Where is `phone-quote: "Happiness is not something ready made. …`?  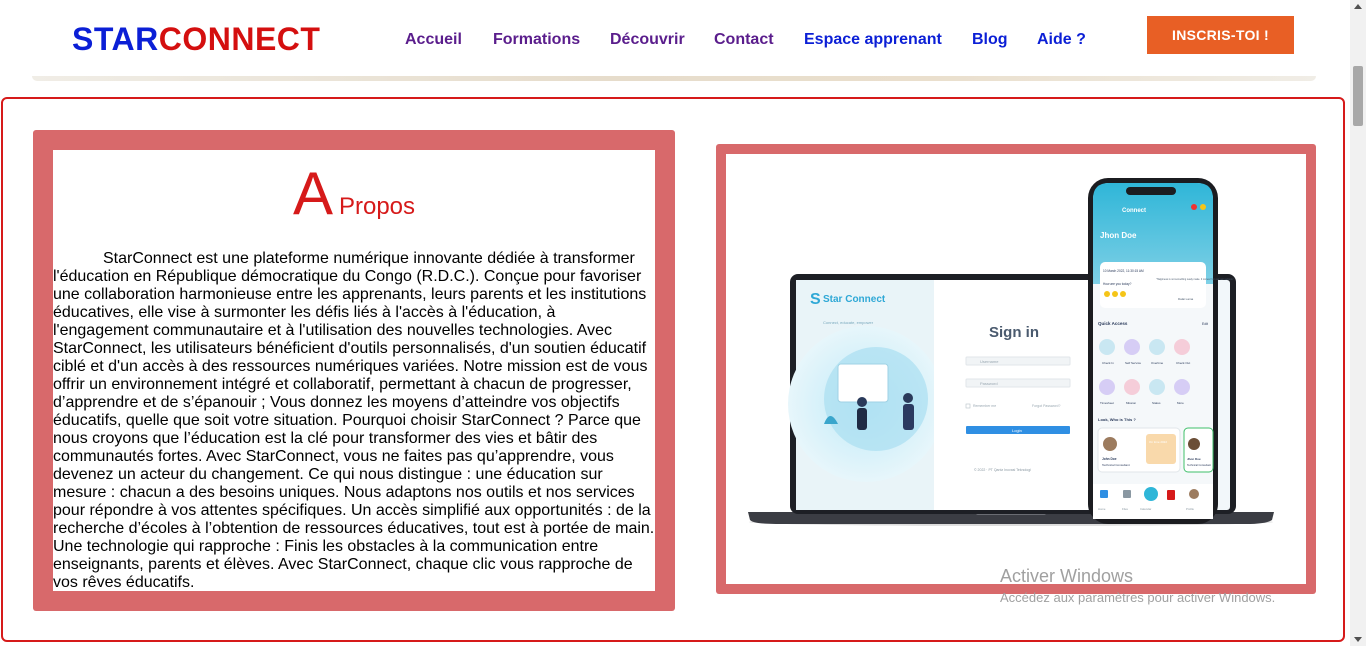
phone-quote: "Happiness is not something ready made. … is located at coordinates (1195, 279).